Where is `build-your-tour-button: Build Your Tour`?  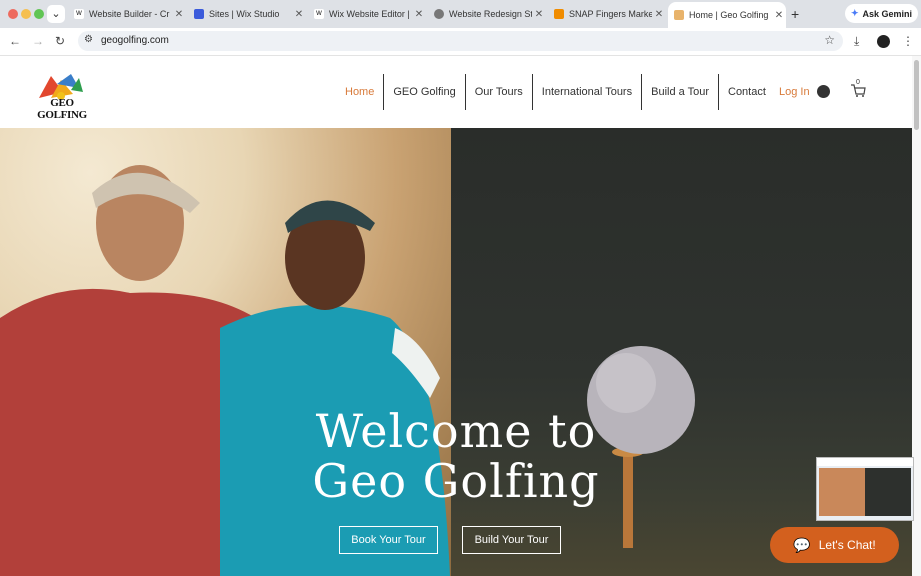
build-your-tour-button: Build Your Tour is located at coordinates (511, 540).